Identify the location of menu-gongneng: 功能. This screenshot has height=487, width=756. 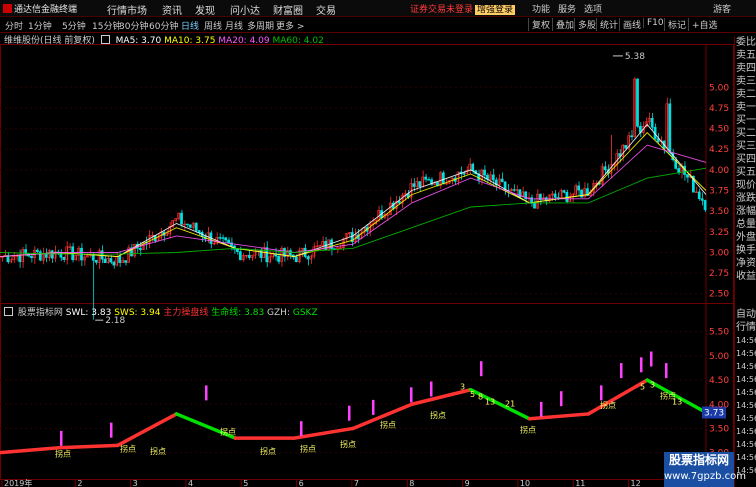
(541, 8).